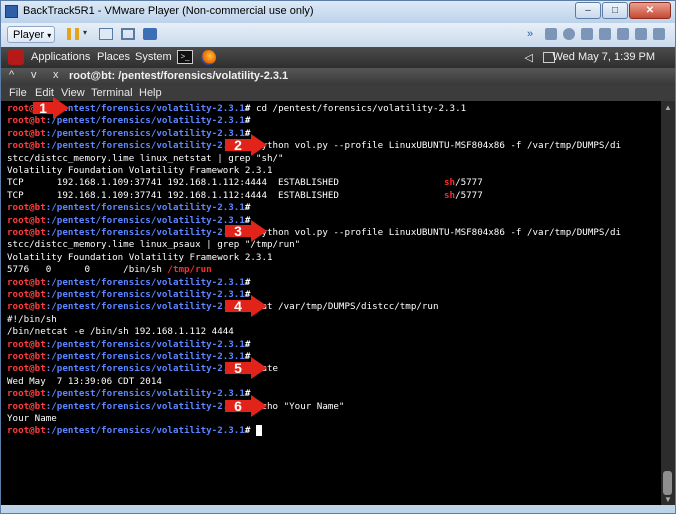 This screenshot has height=514, width=676. Describe the element at coordinates (238, 306) in the screenshot. I see `step-number: 4` at that location.